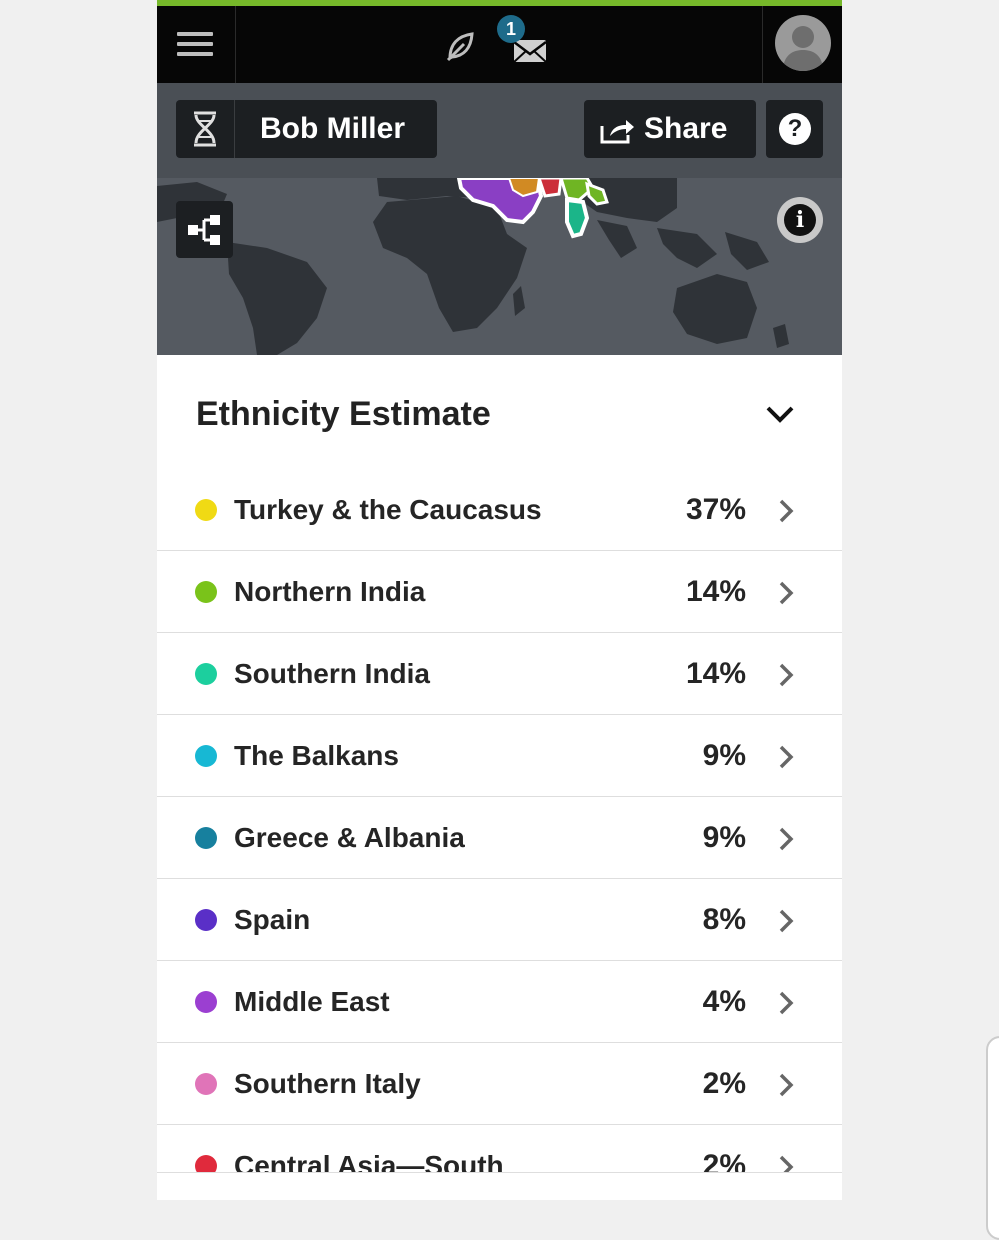  What do you see at coordinates (460, 46) in the screenshot?
I see `leaf-icon` at bounding box center [460, 46].